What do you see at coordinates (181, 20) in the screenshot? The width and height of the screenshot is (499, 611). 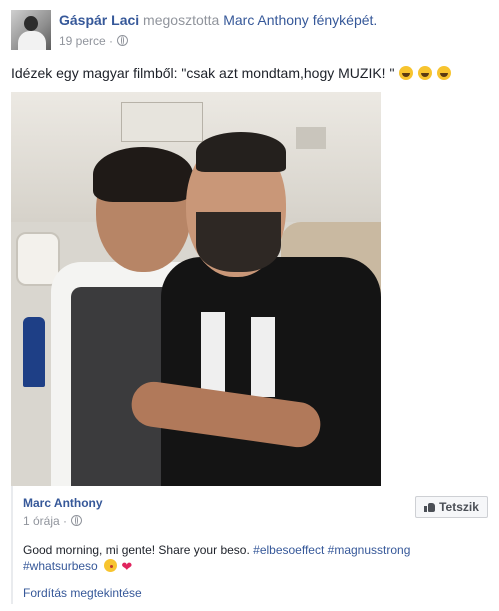 I see `share-action-text: megosztotta` at bounding box center [181, 20].